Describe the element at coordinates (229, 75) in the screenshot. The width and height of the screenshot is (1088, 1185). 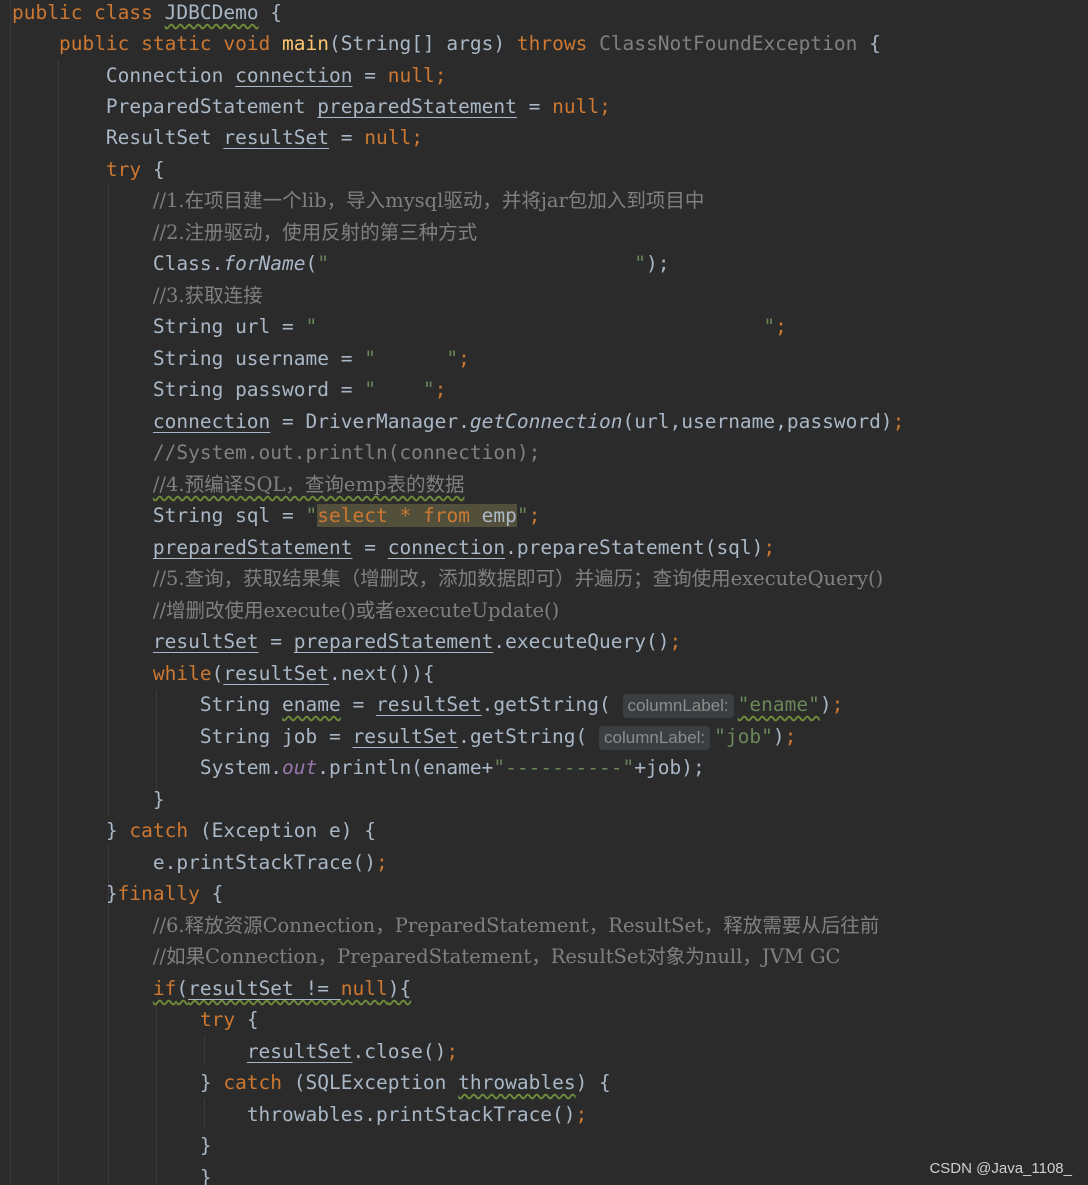
I see `code-line: Connection connection = null;` at that location.